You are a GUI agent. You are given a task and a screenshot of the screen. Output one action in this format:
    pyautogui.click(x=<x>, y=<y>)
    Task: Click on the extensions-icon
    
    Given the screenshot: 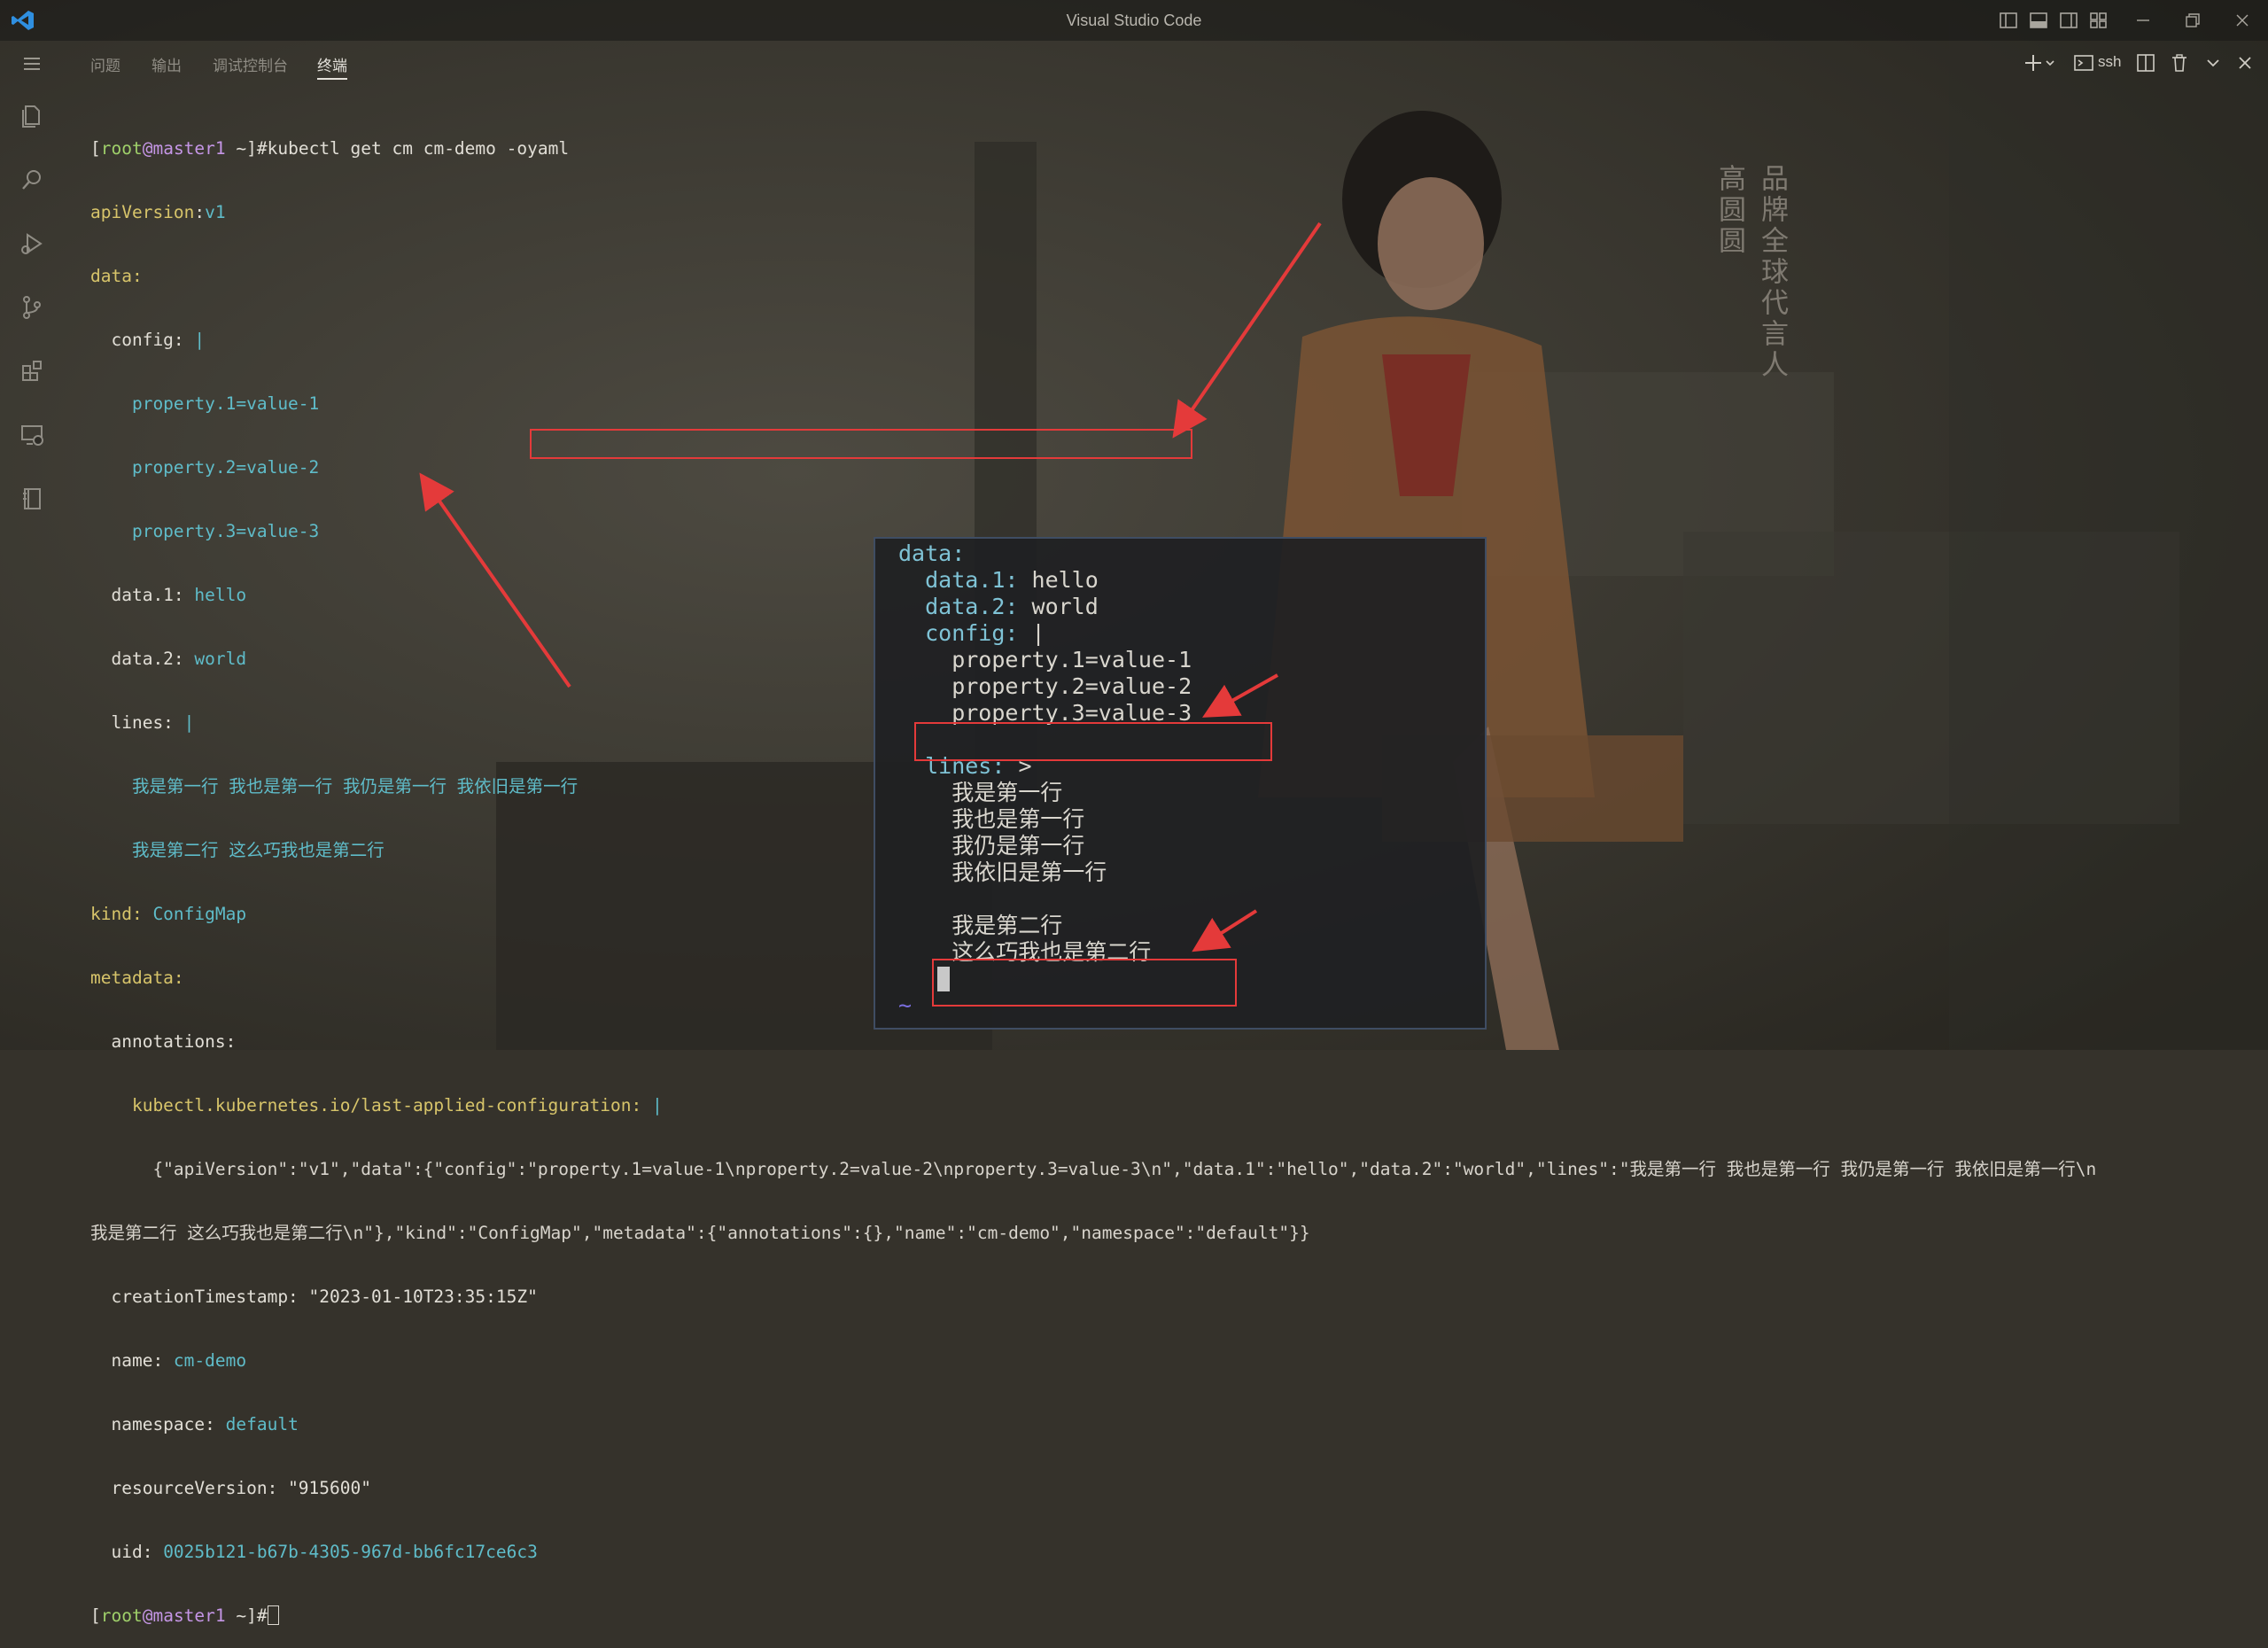 What is the action you would take?
    pyautogui.click(x=32, y=371)
    